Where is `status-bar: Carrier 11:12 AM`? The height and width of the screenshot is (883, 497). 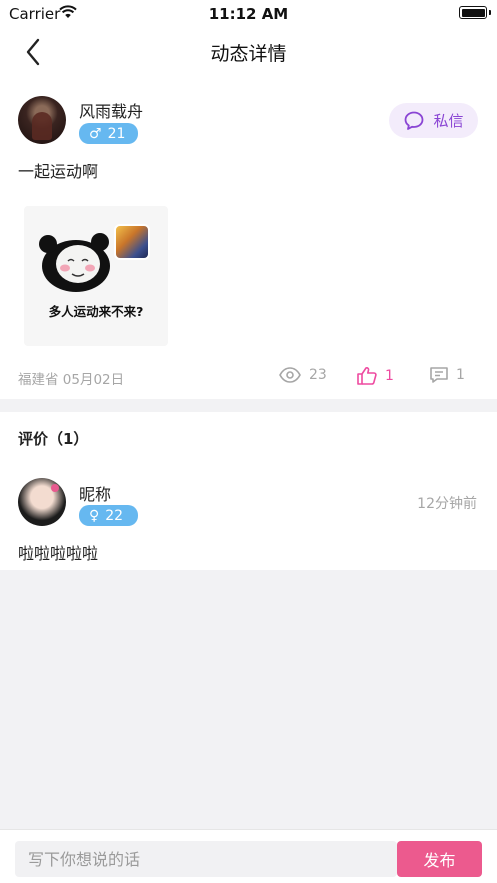 status-bar: Carrier 11:12 AM is located at coordinates (248, 14).